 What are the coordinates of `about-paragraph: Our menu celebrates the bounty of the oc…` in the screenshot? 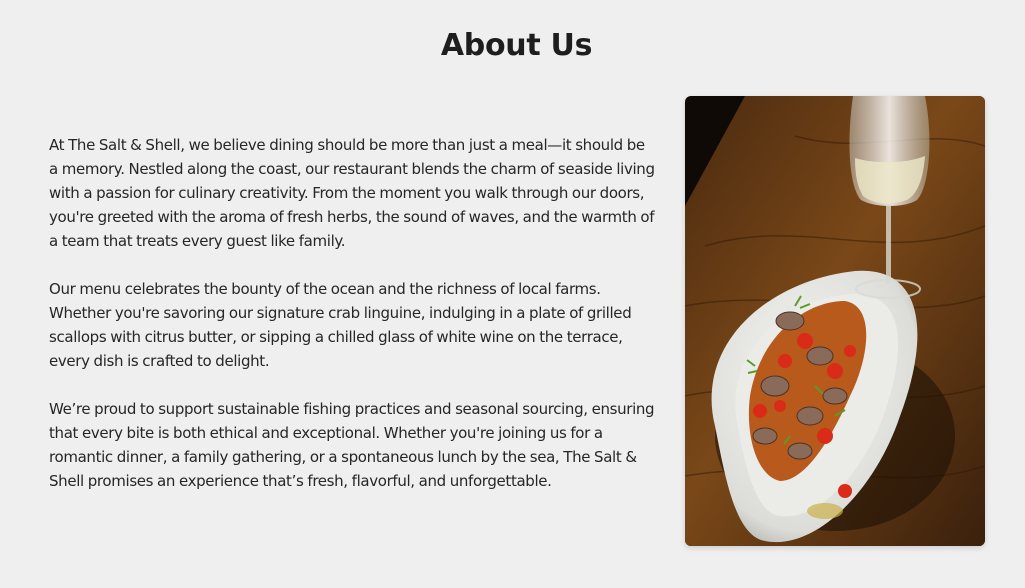 It's located at (340, 325).